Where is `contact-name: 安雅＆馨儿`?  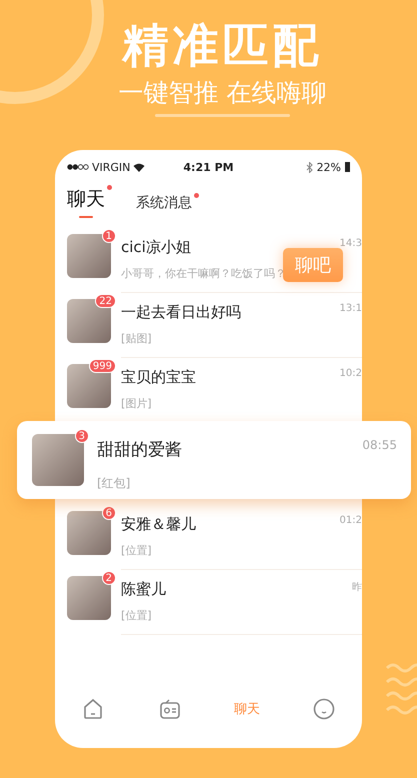 contact-name: 安雅＆馨儿 is located at coordinates (158, 524).